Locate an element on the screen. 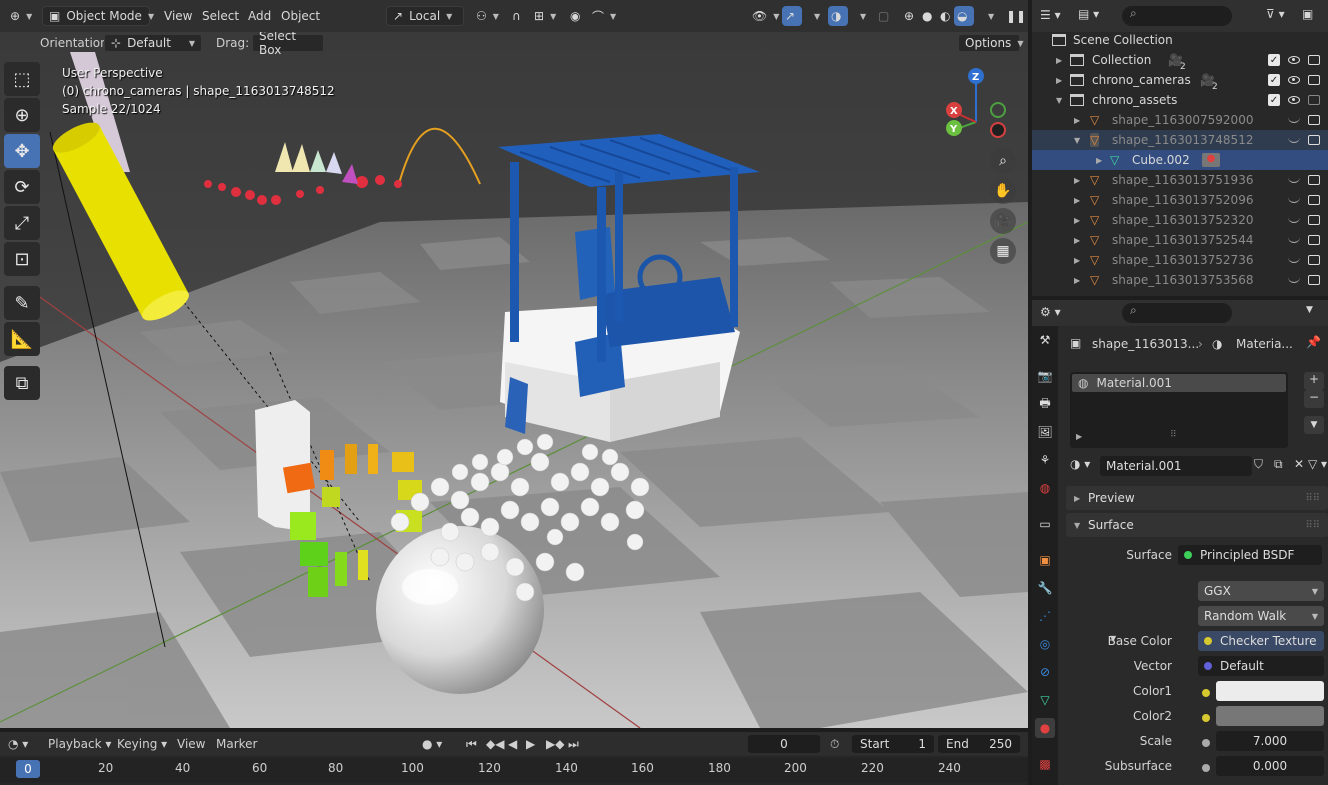 The width and height of the screenshot is (1328, 785). add-cube-tool: ⧉ is located at coordinates (22, 383).